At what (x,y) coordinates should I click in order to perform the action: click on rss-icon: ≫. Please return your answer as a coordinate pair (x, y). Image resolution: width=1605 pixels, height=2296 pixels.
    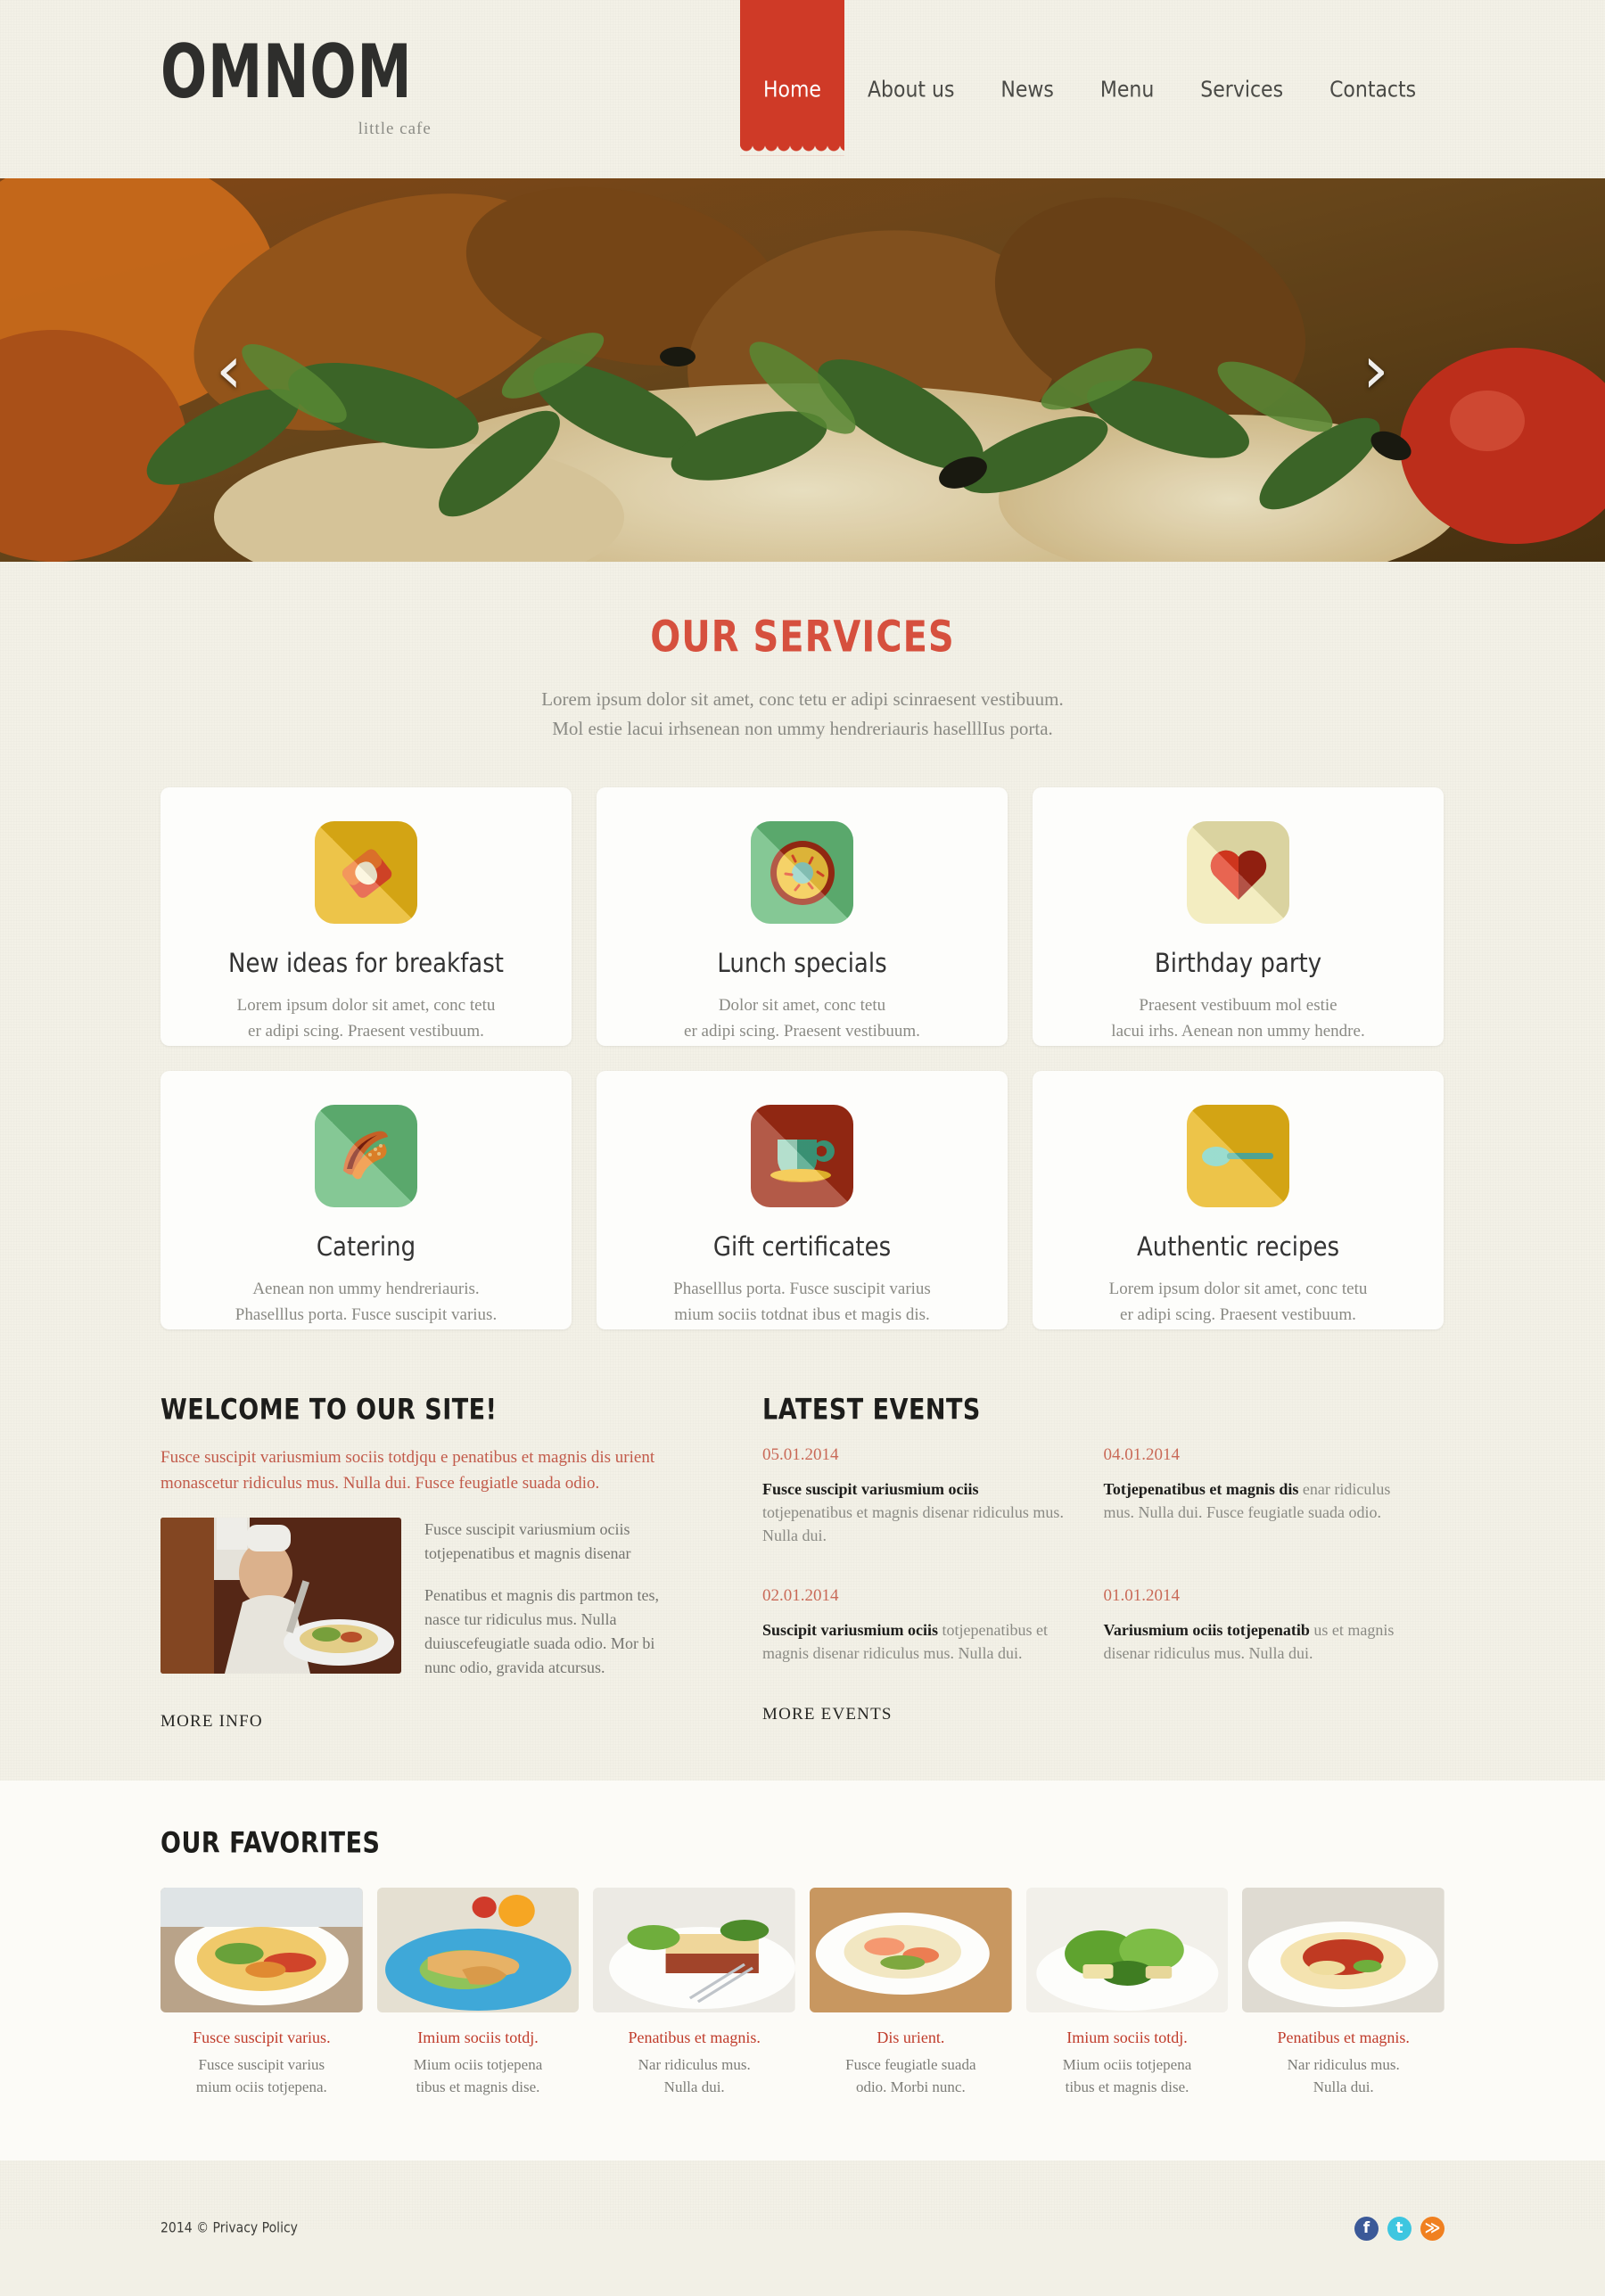
    Looking at the image, I should click on (1432, 2228).